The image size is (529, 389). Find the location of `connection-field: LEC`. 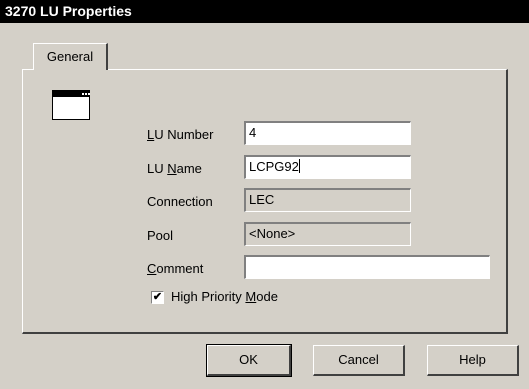

connection-field: LEC is located at coordinates (327, 200).